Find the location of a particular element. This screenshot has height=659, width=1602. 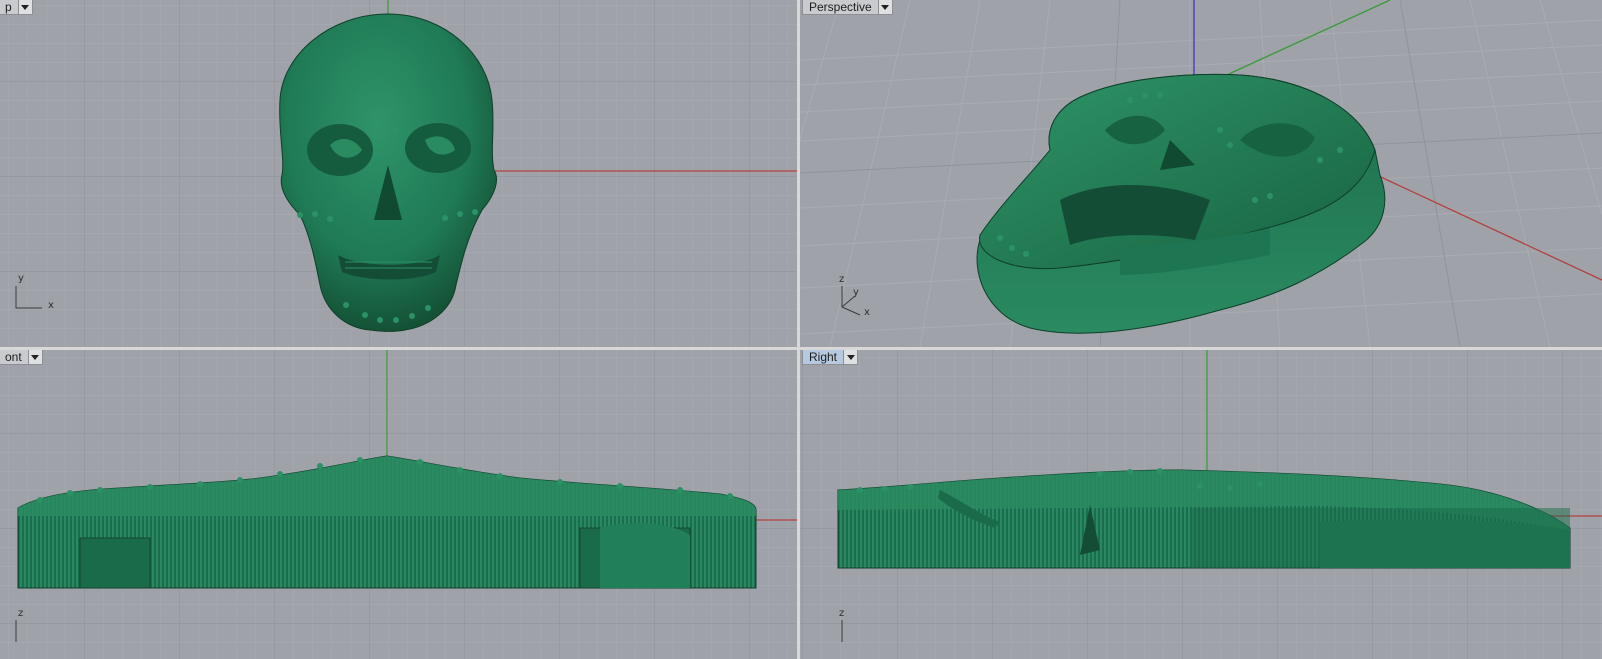

viewport-title-front: ont is located at coordinates (21, 357).